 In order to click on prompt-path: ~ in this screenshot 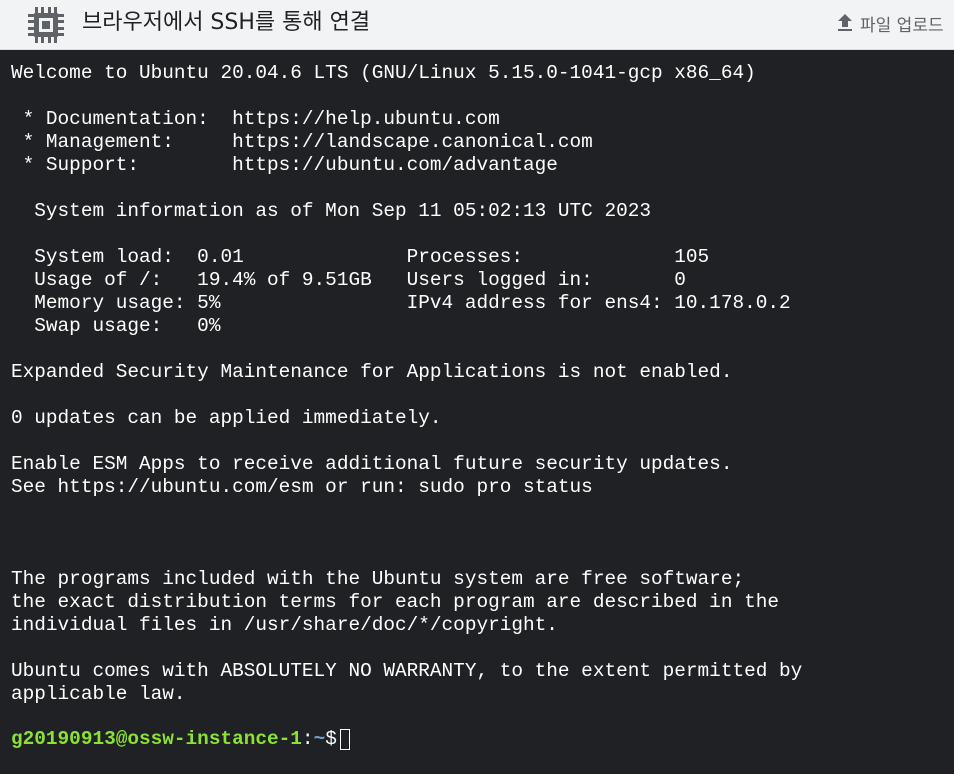, I will do `click(319, 739)`.